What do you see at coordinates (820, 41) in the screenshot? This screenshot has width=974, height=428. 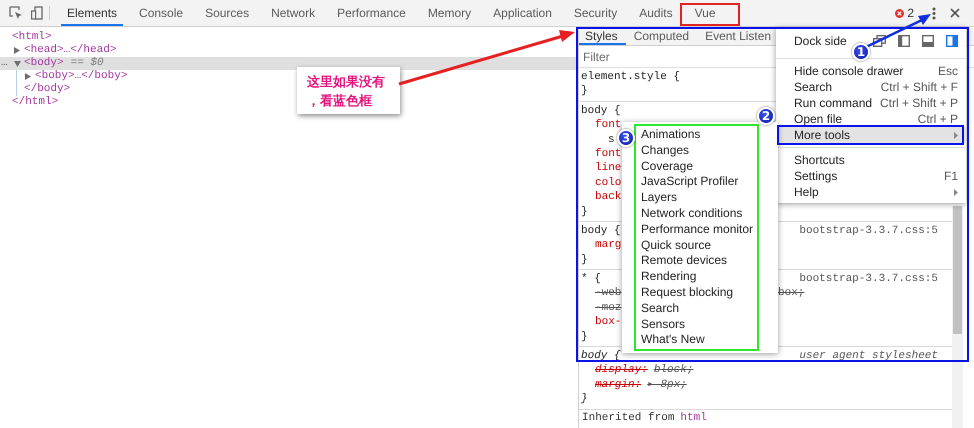 I see `menu-label: Dock side` at bounding box center [820, 41].